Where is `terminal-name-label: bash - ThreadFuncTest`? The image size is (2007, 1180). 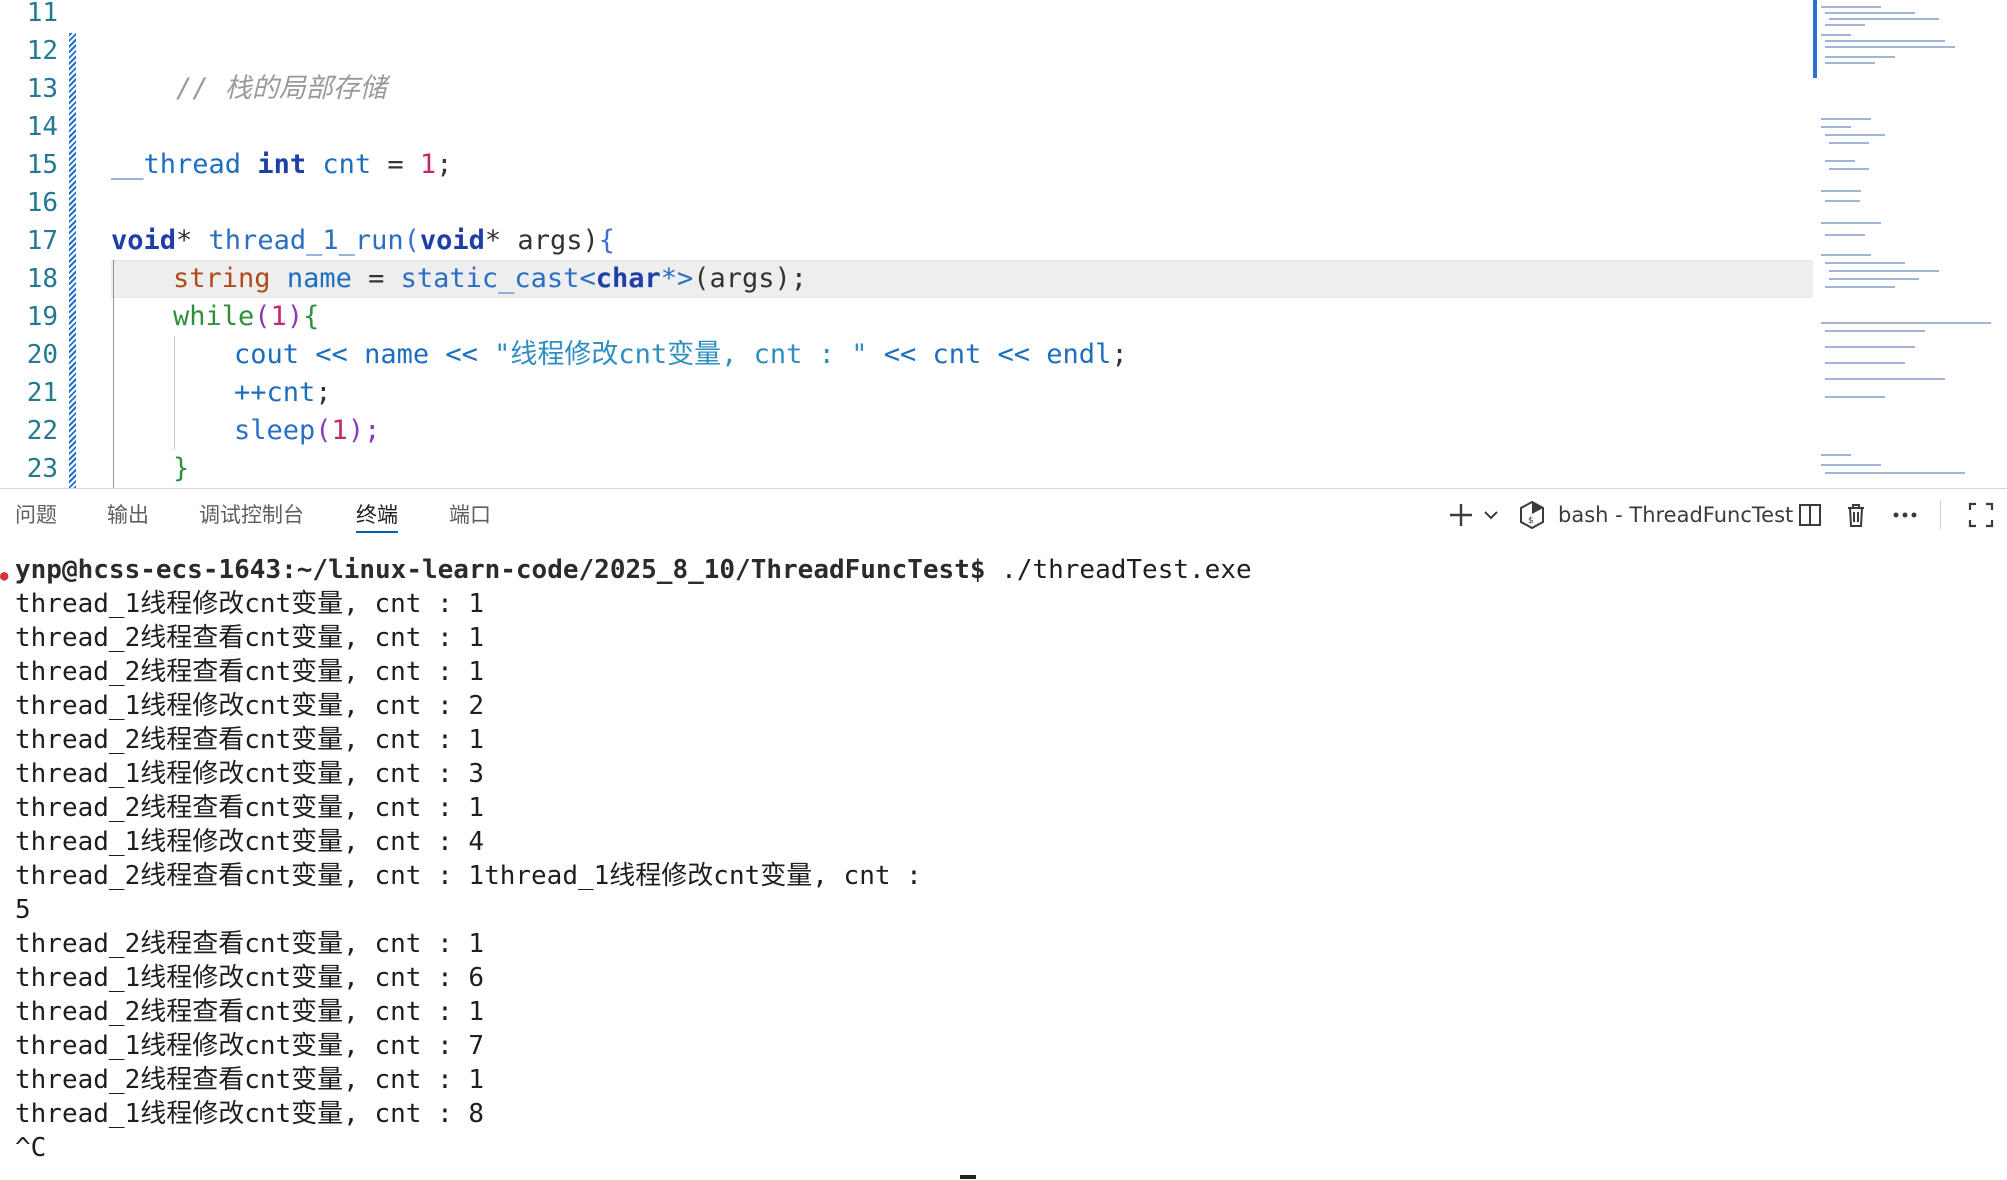 terminal-name-label: bash - ThreadFuncTest is located at coordinates (1675, 515).